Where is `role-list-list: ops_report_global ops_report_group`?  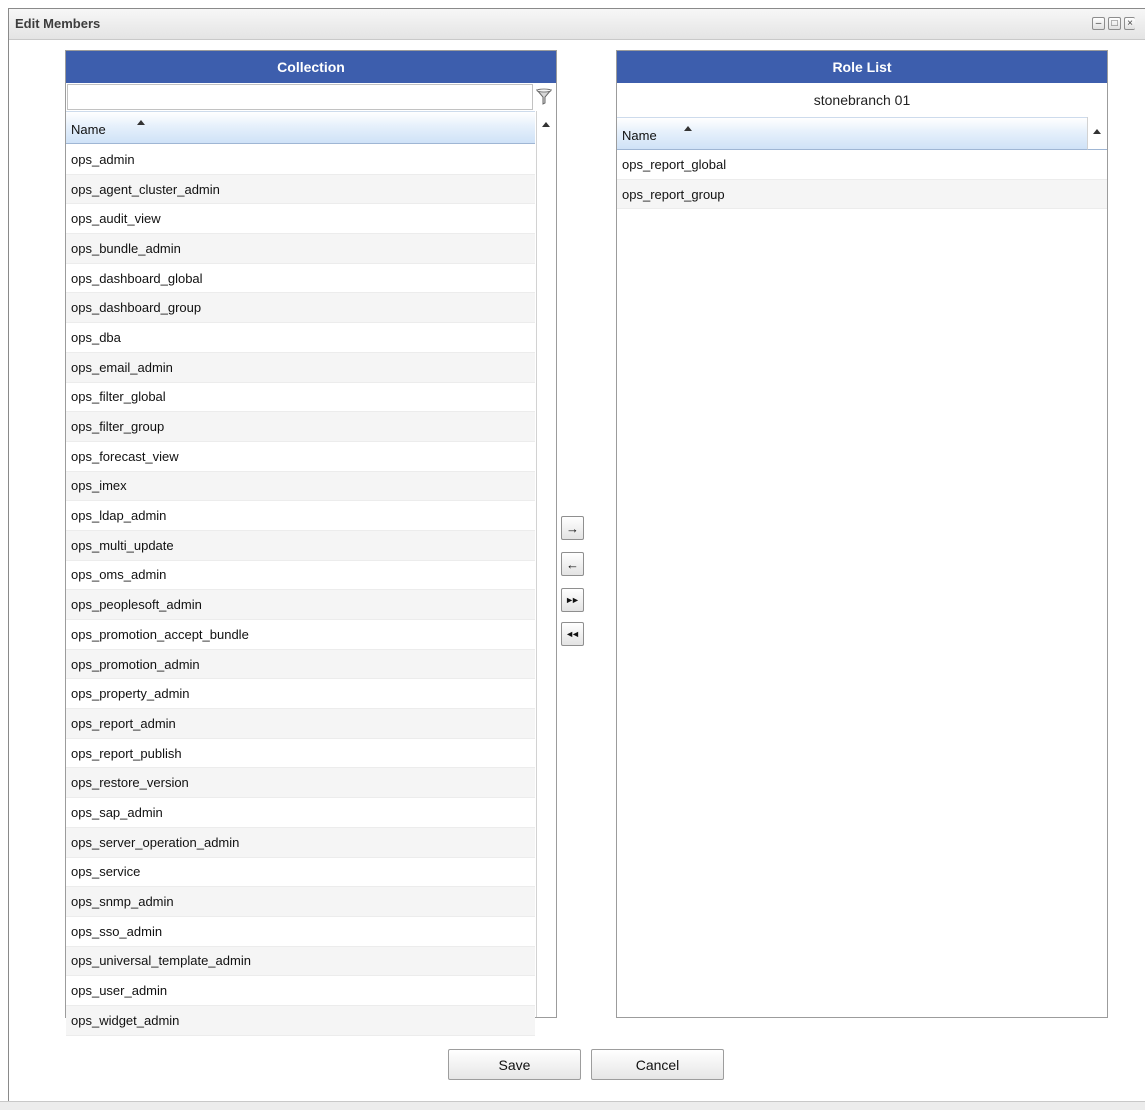
role-list-list: ops_report_global ops_report_group is located at coordinates (862, 180).